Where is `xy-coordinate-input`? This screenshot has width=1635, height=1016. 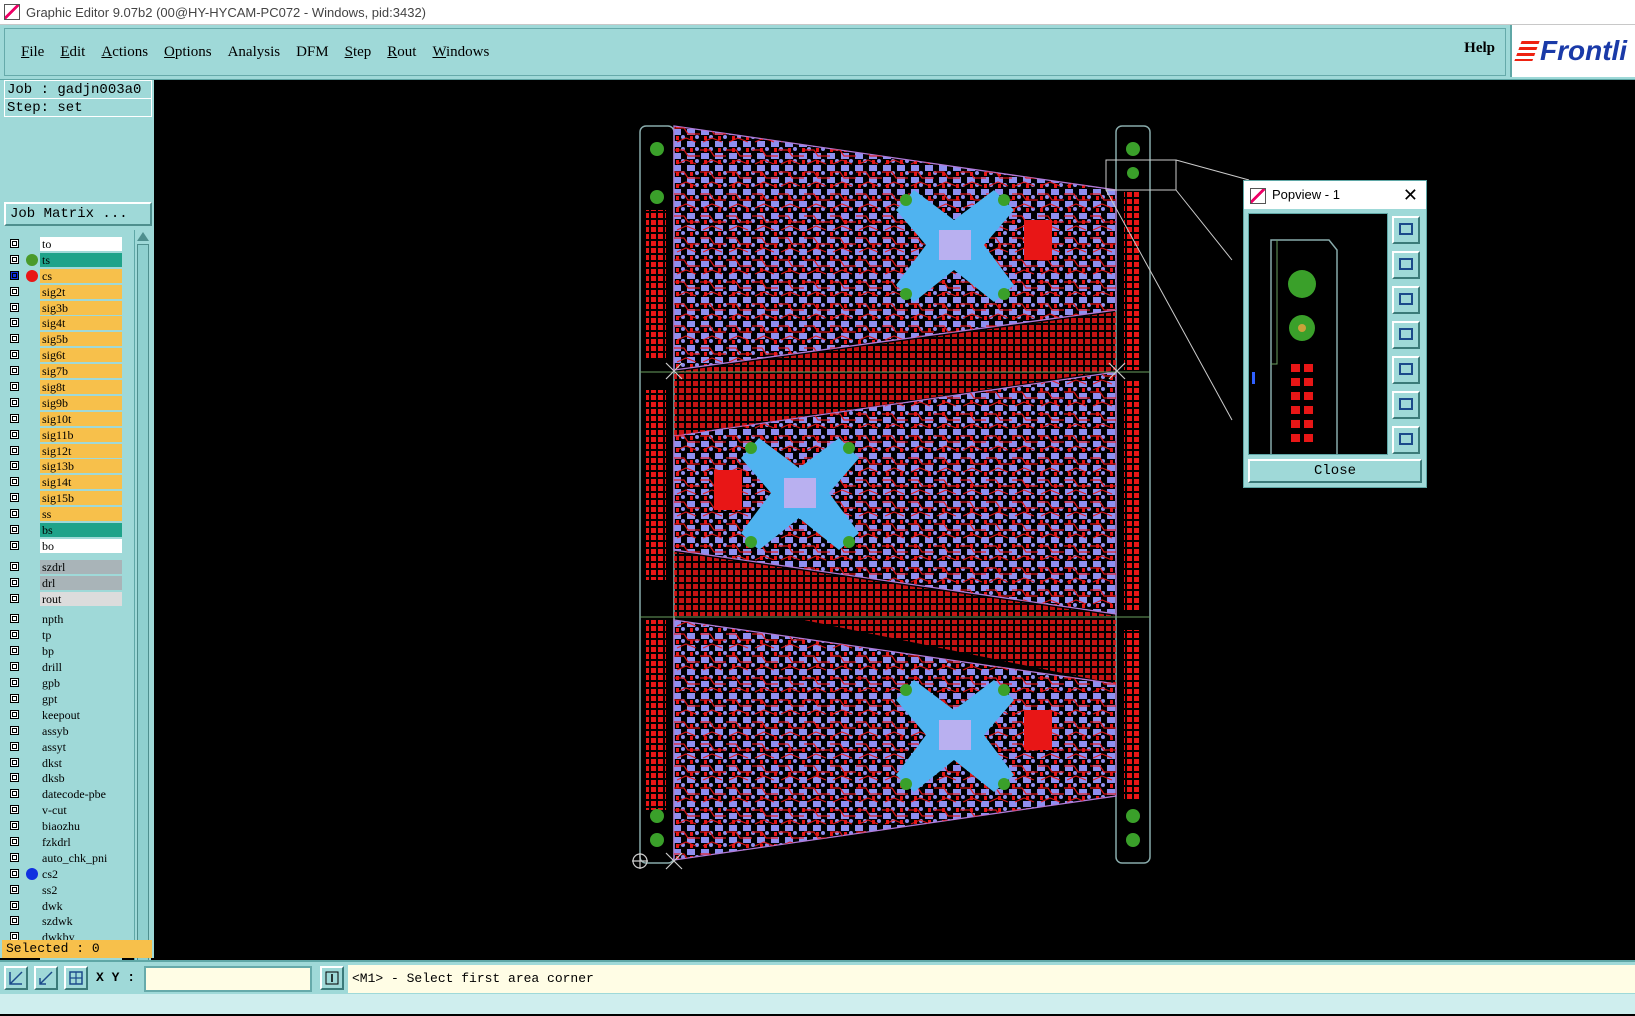 xy-coordinate-input is located at coordinates (228, 979).